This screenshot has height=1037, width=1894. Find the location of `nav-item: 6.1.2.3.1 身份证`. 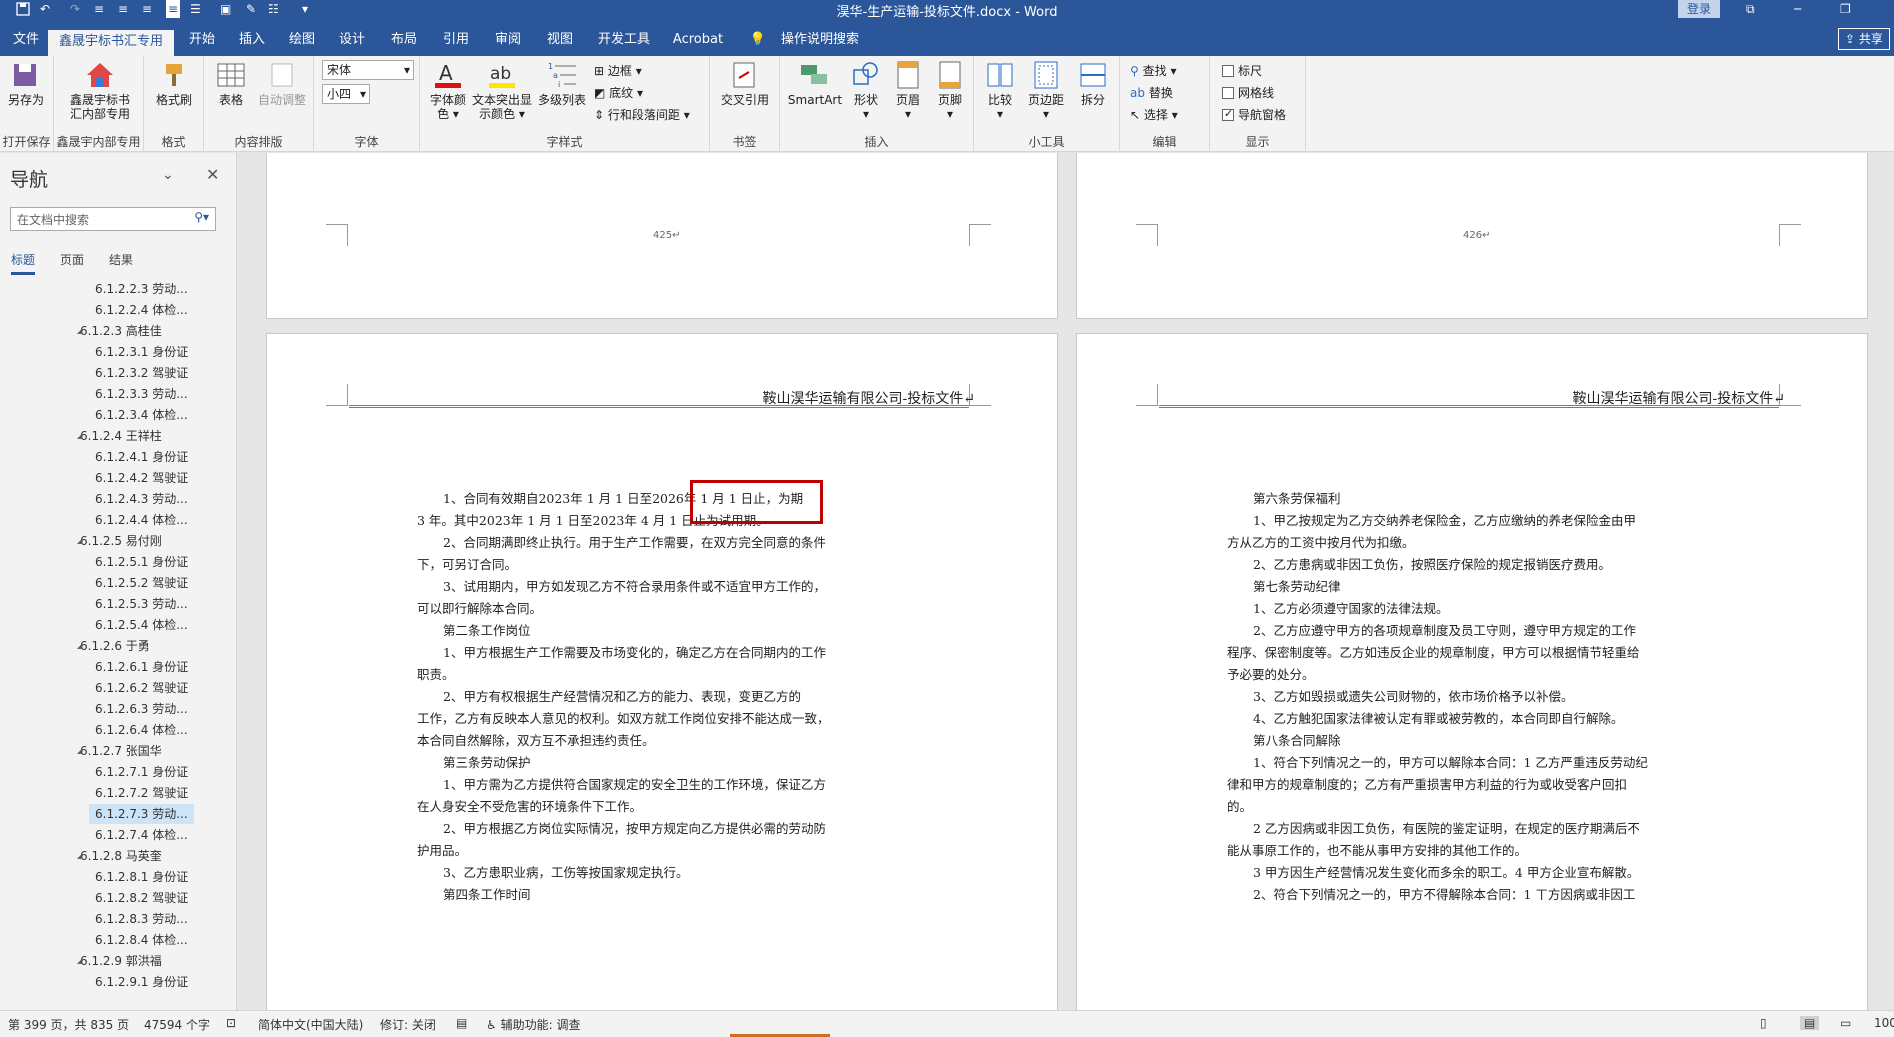

nav-item: 6.1.2.3.1 身份证 is located at coordinates (118, 352).